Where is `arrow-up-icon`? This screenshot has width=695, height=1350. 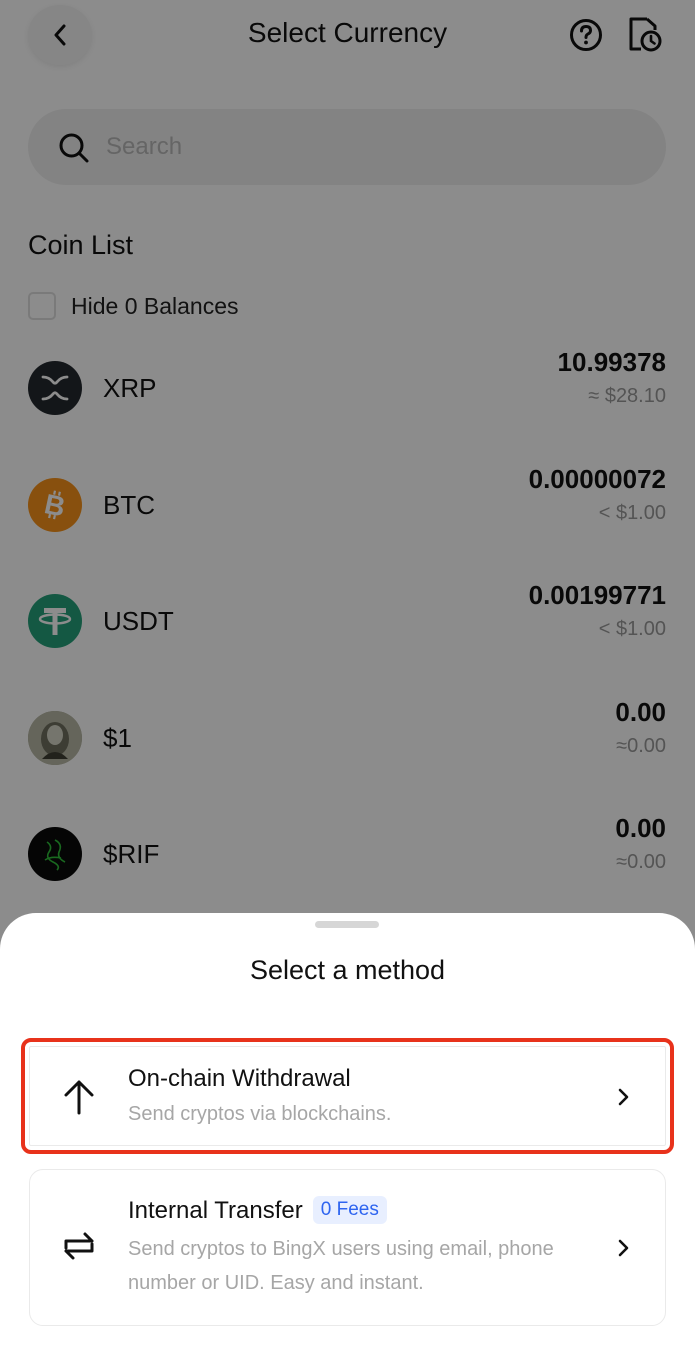
arrow-up-icon is located at coordinates (79, 1097).